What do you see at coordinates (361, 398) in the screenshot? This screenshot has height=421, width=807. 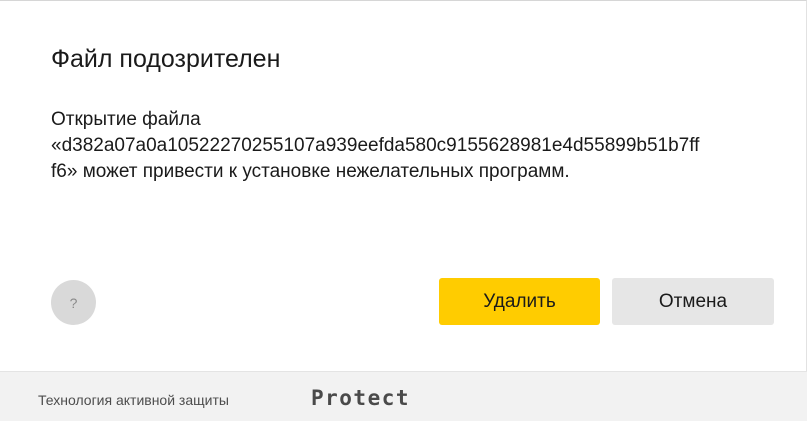 I see `protect-logo: Protect` at bounding box center [361, 398].